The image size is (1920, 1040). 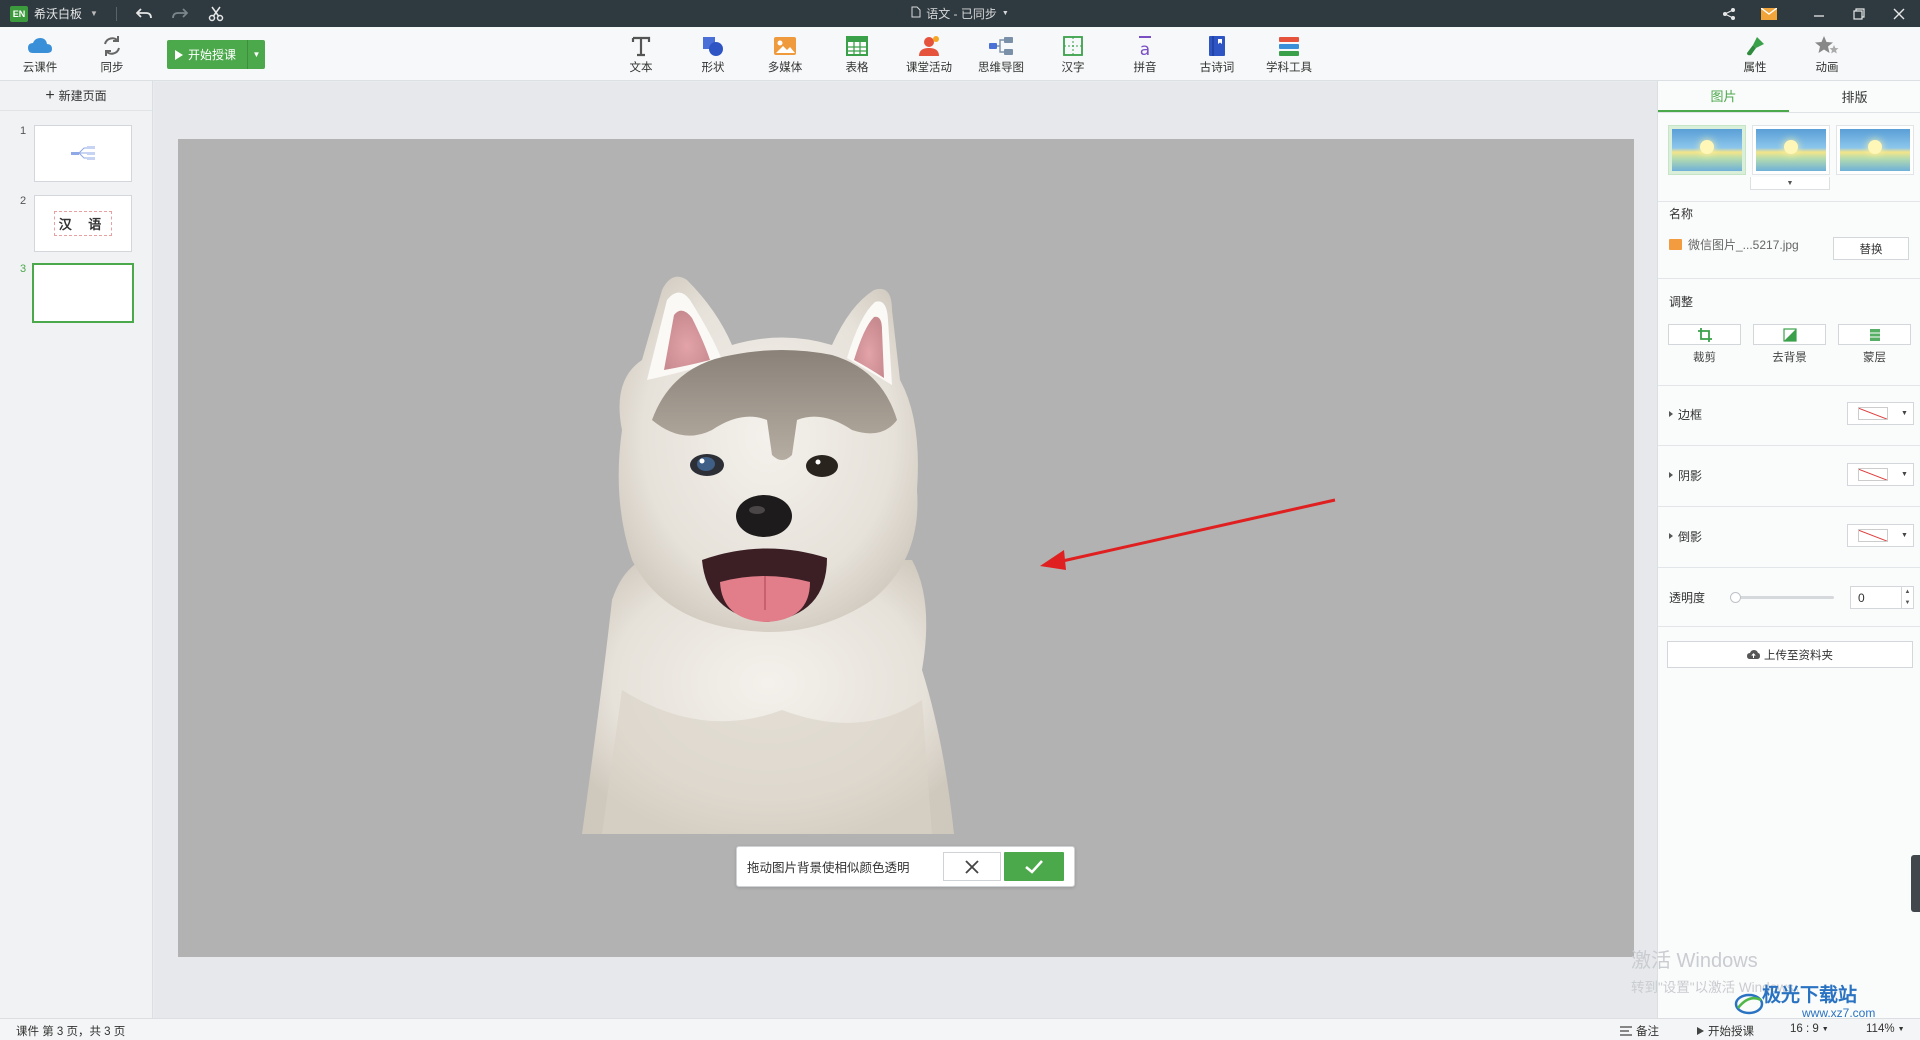 What do you see at coordinates (1790, 654) in the screenshot?
I see `upload-to-folder-button: 上传至资料夹` at bounding box center [1790, 654].